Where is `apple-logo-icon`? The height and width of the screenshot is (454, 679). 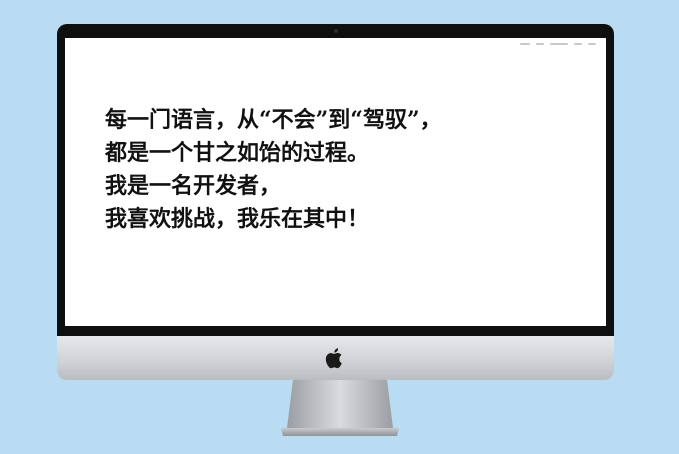
apple-logo-icon is located at coordinates (333, 358).